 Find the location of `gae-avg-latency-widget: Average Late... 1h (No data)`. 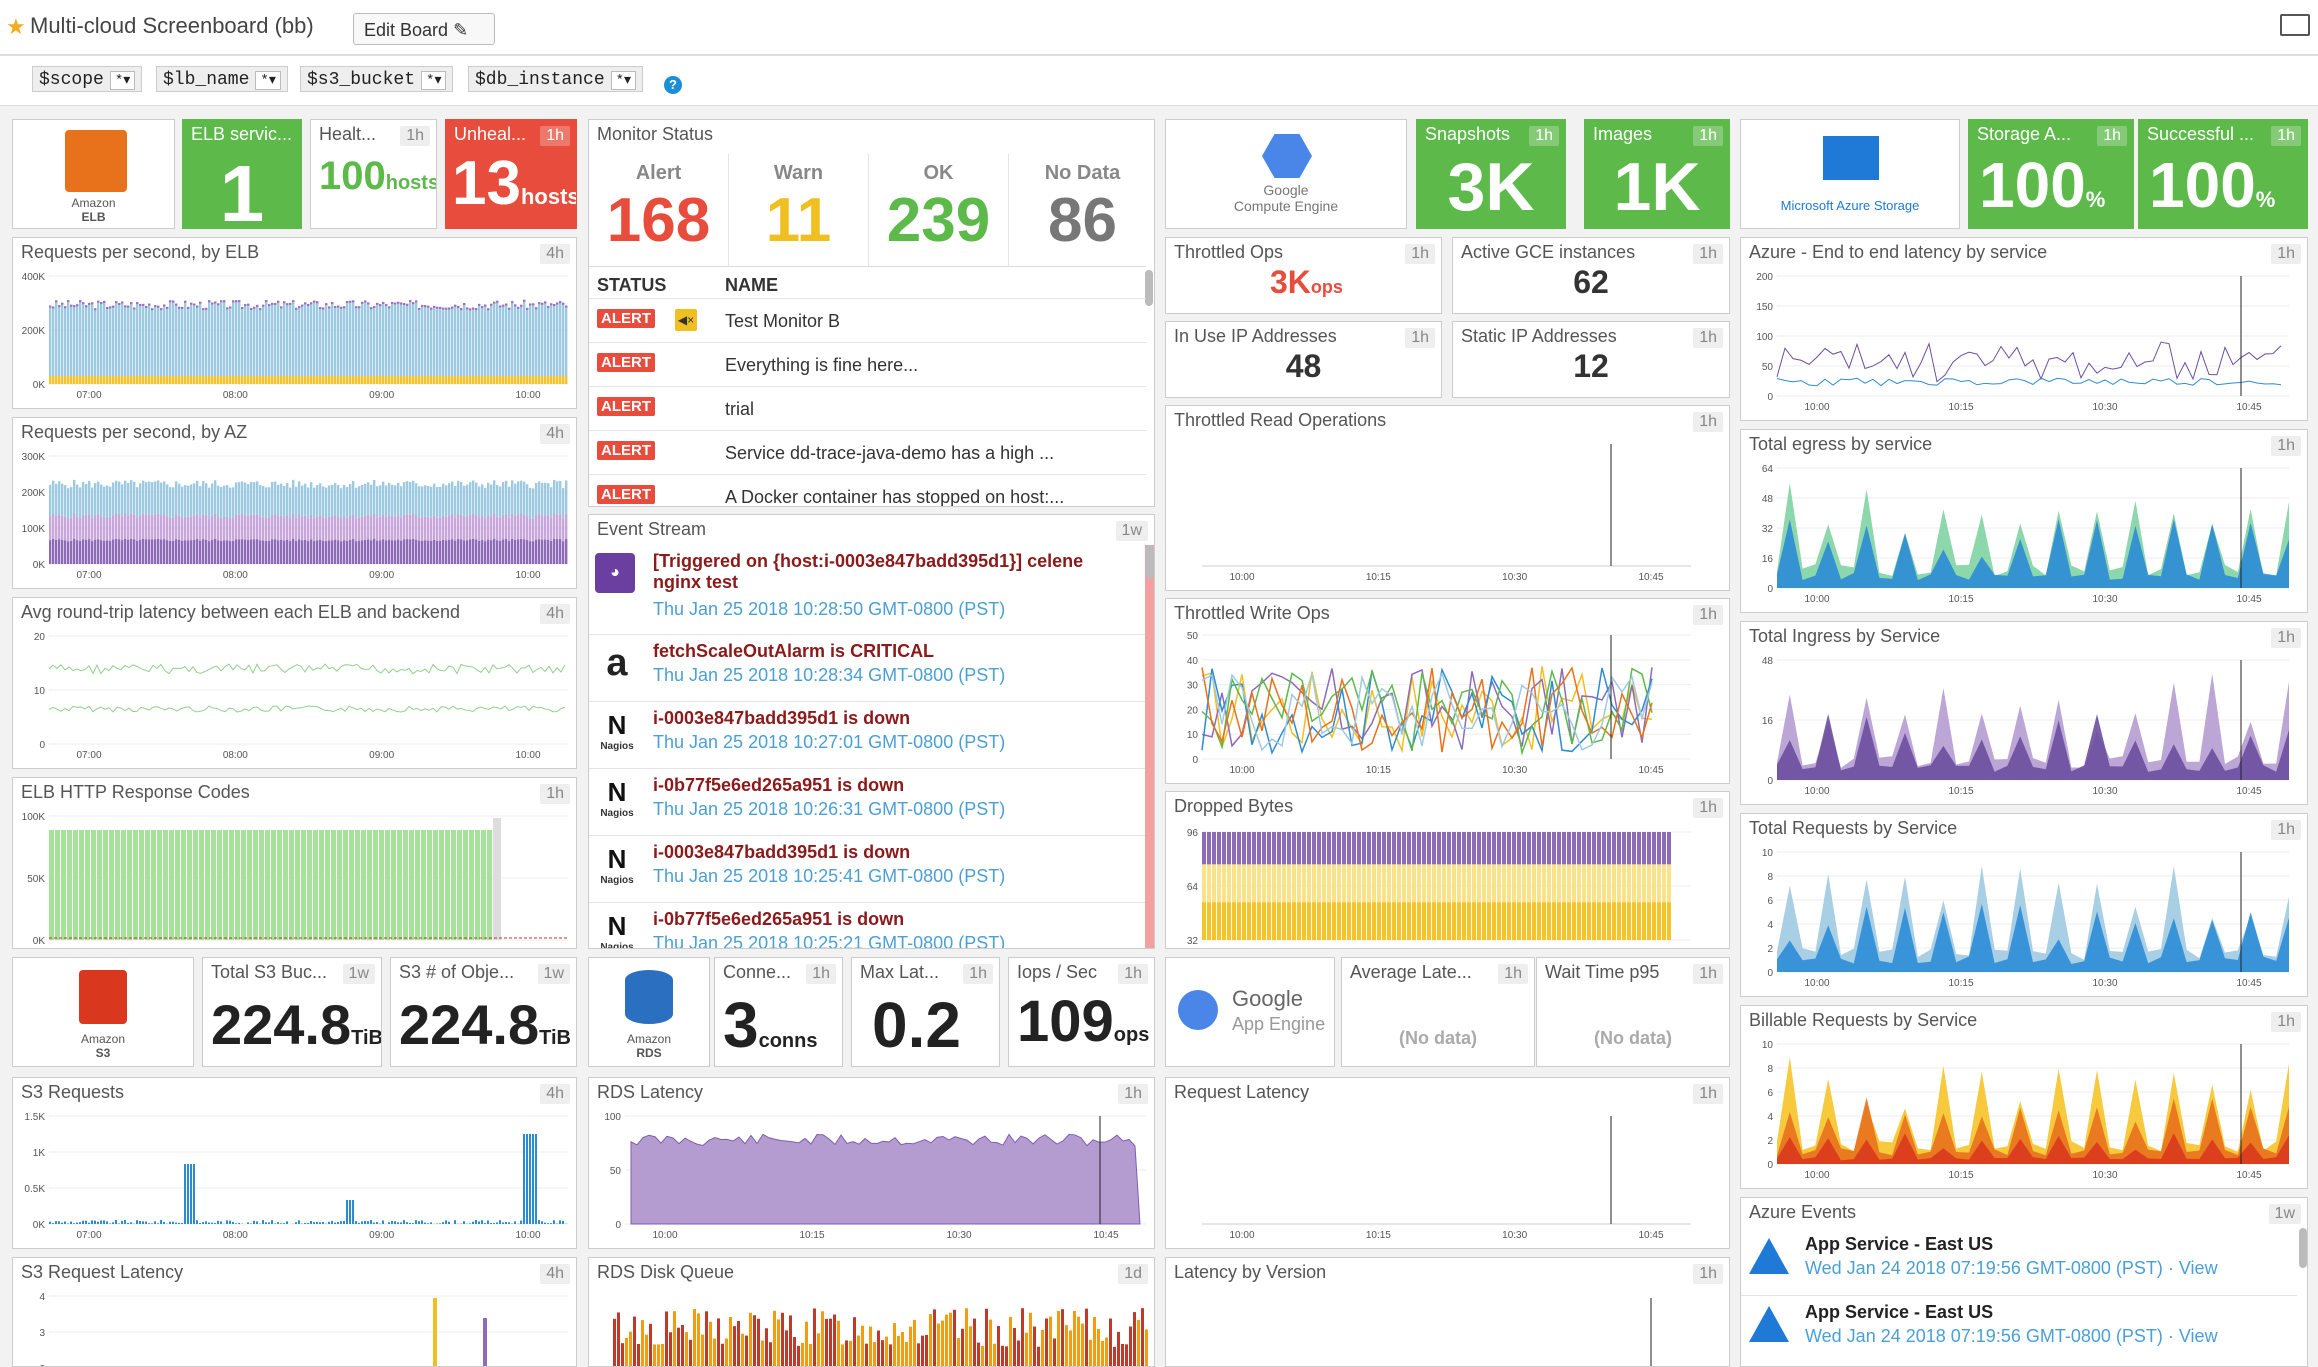

gae-avg-latency-widget: Average Late... 1h (No data) is located at coordinates (1438, 1012).